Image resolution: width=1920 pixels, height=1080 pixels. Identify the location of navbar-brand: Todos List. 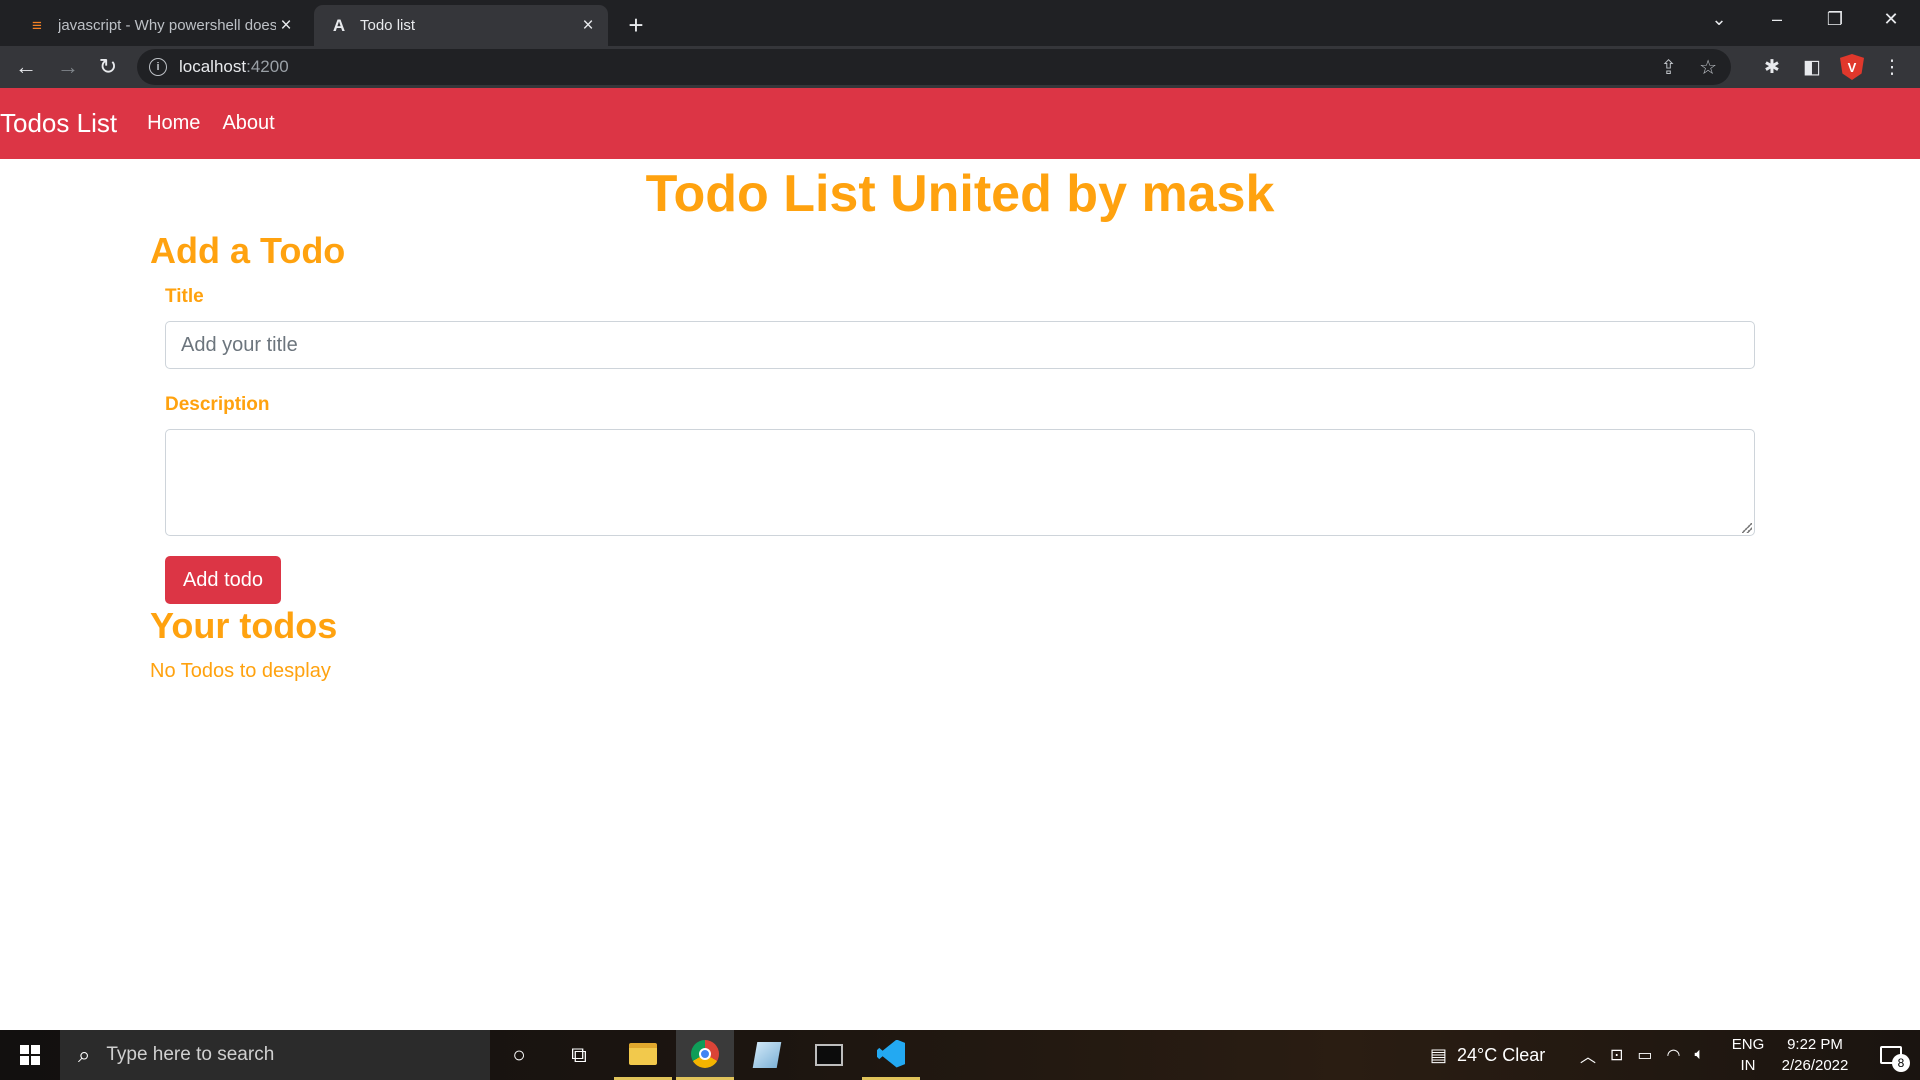
(58, 123).